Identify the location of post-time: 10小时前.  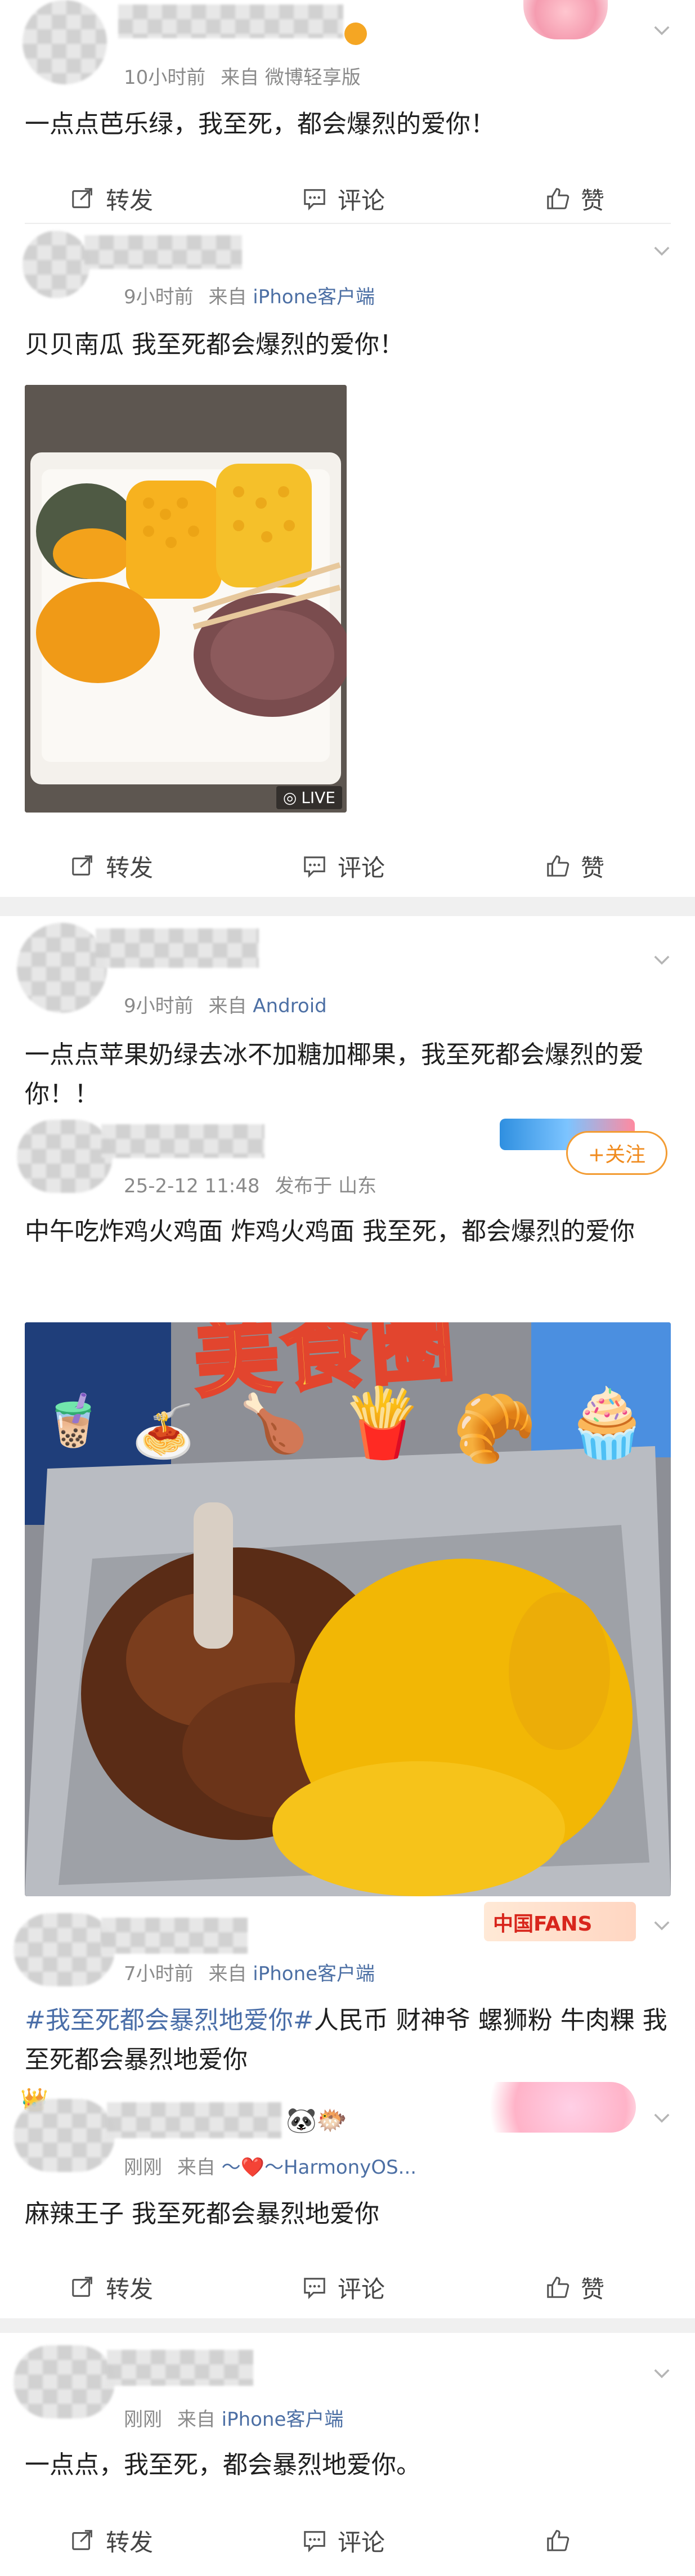
(165, 77).